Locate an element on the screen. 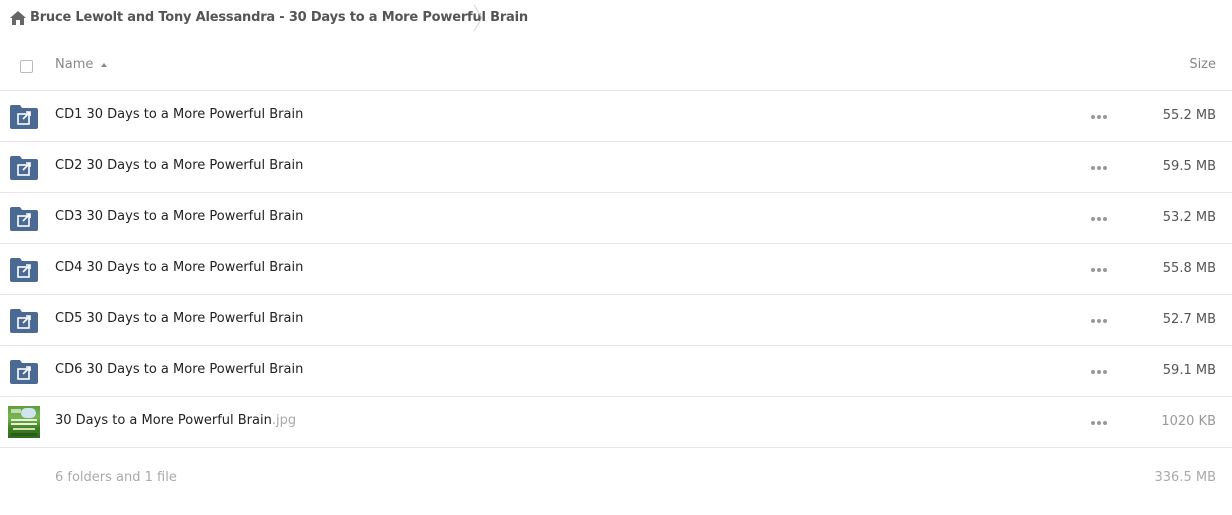 The width and height of the screenshot is (1232, 515). breadcrumb-separator-icon is located at coordinates (478, 18).